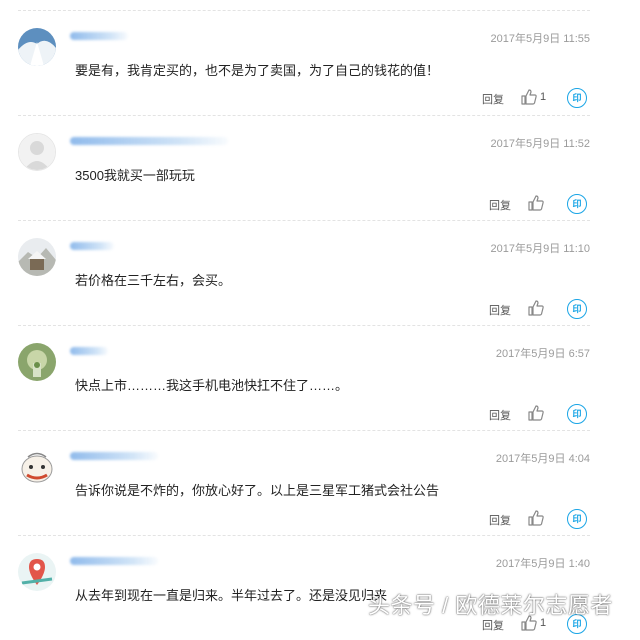 The width and height of the screenshot is (640, 640). I want to click on comment-timestamp: 2017年5月9日 1:40, so click(542, 564).